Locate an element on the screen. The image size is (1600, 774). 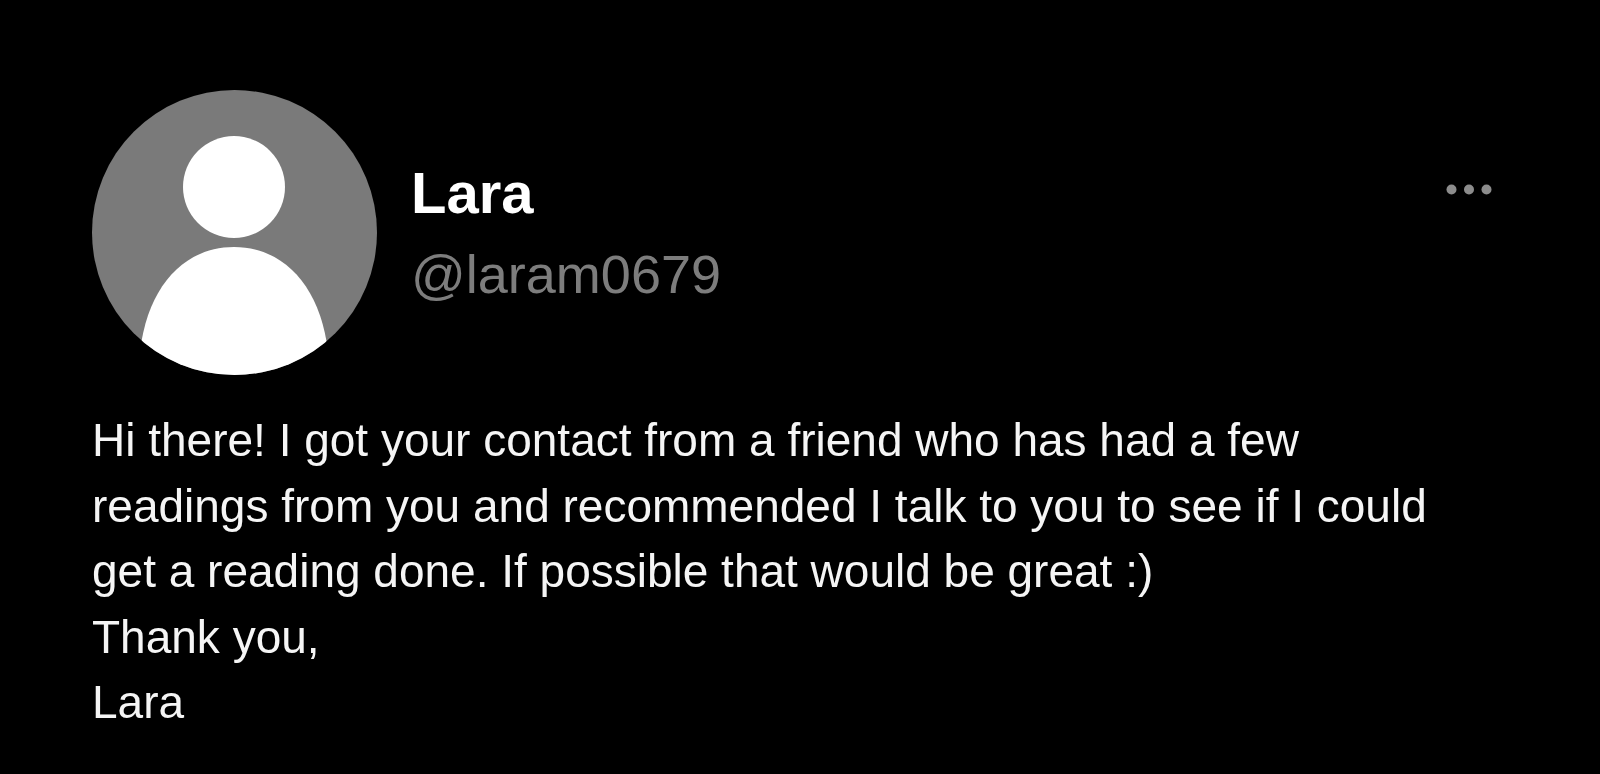
message-text: Thank you, is located at coordinates (206, 637).